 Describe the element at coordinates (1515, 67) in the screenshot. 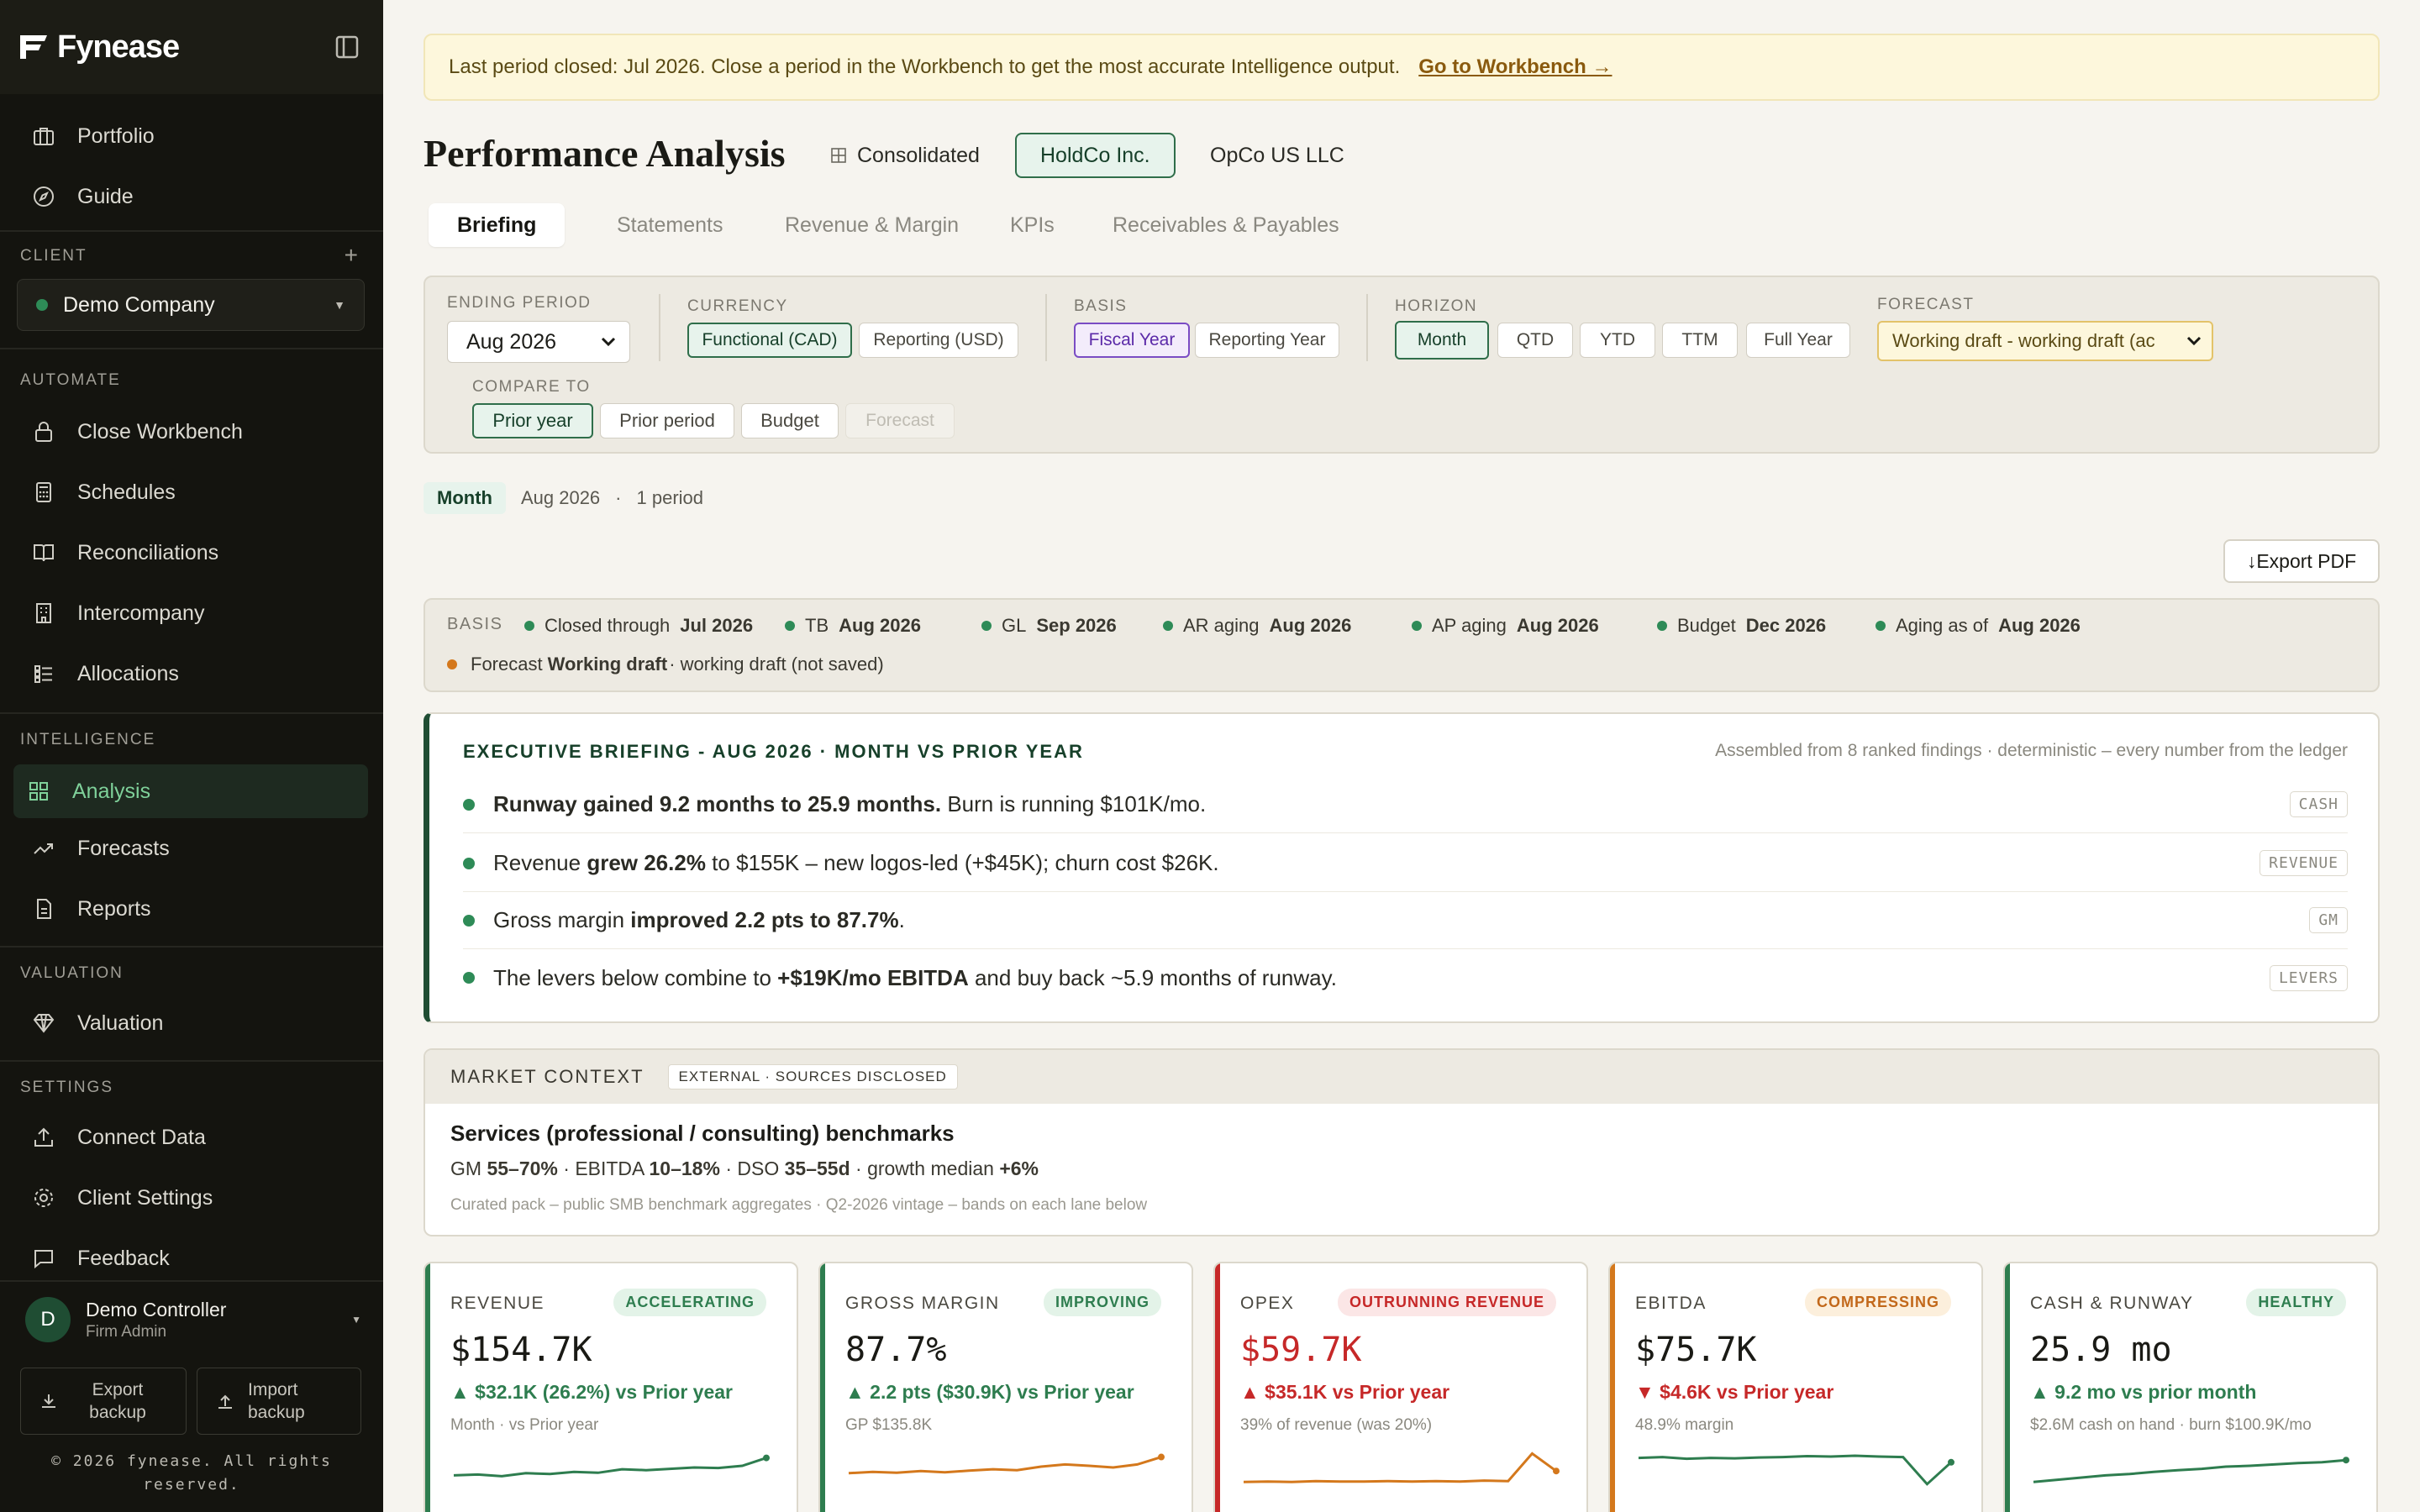

I see `go-to-workbench-link: Go to Workbench →` at that location.